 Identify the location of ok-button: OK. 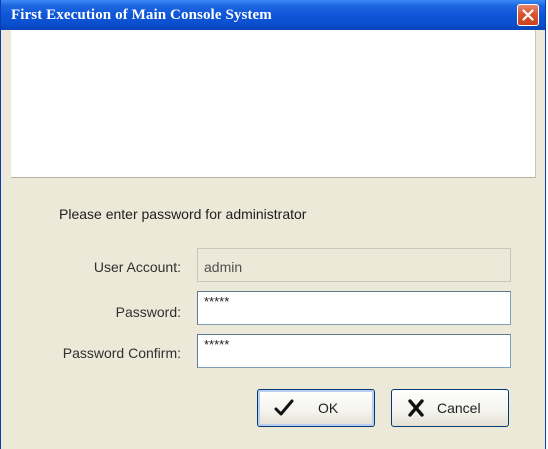
(316, 408).